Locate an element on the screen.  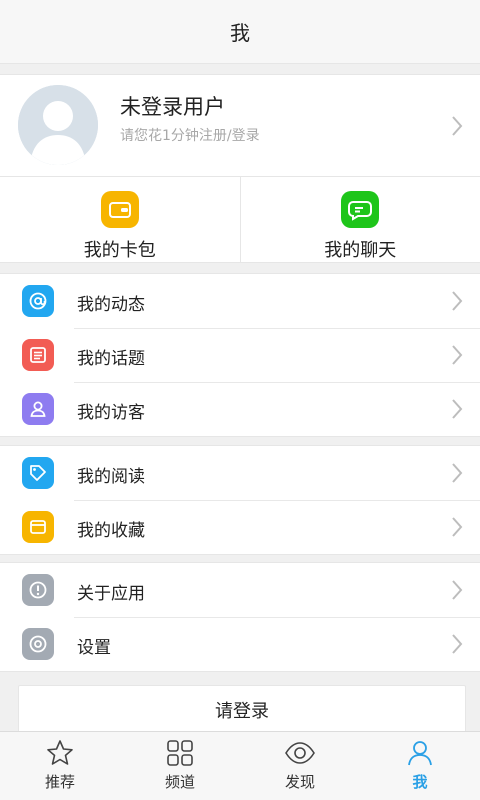
tab-me: 我 is located at coordinates (420, 766).